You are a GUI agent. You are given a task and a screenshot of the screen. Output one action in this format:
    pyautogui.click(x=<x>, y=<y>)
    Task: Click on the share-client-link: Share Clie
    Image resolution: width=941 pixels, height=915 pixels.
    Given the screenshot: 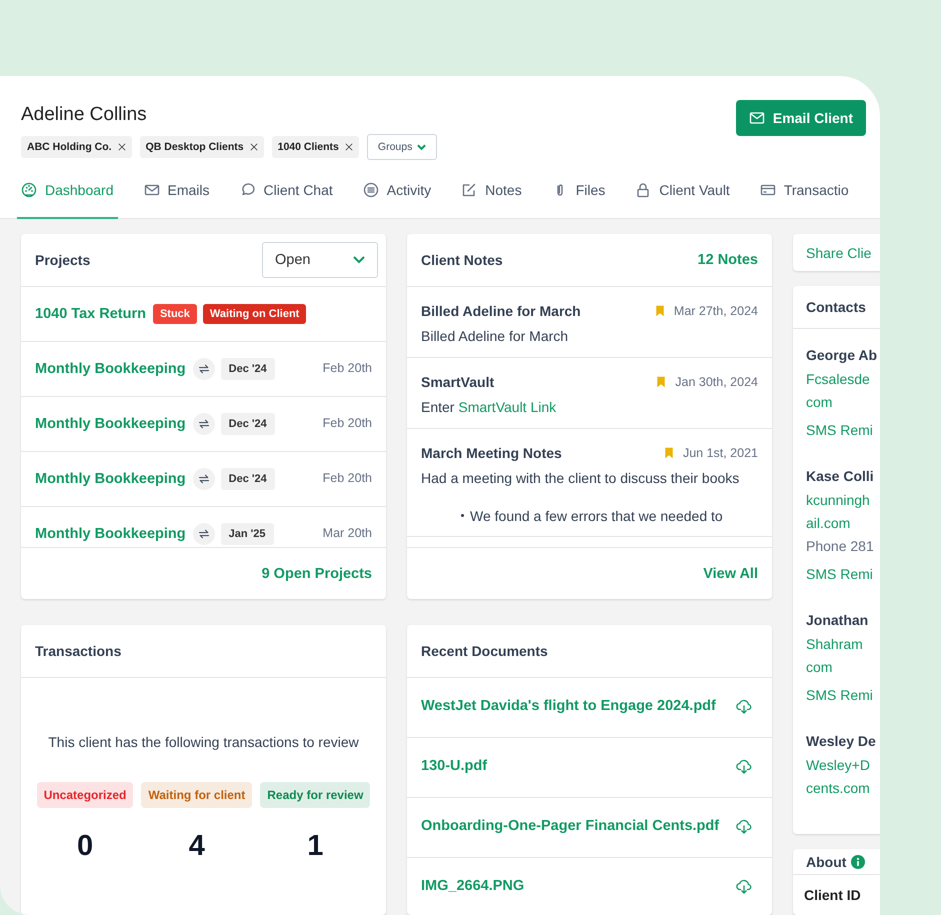 What is the action you would take?
    pyautogui.click(x=836, y=252)
    